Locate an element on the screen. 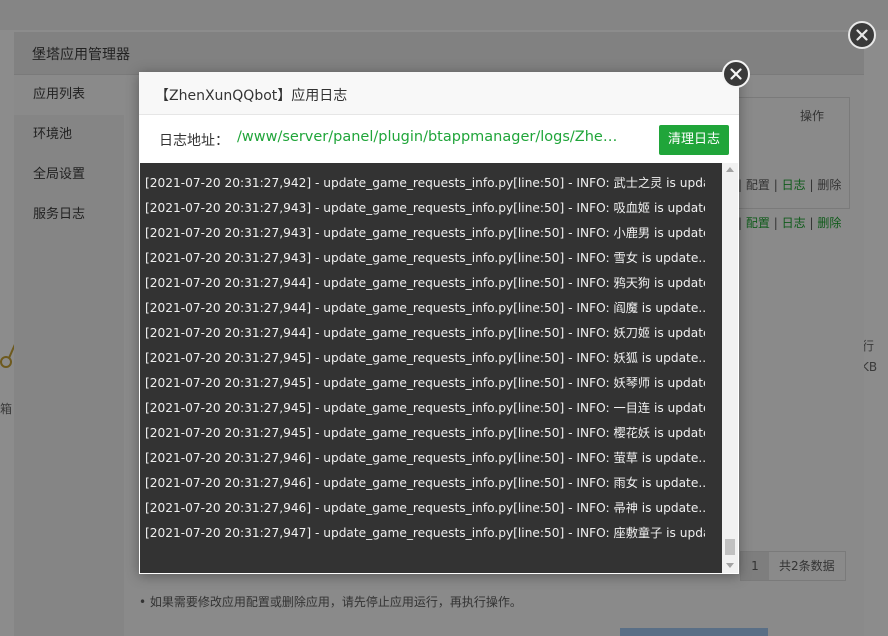 The height and width of the screenshot is (636, 888). scroll-thumb is located at coordinates (730, 547).